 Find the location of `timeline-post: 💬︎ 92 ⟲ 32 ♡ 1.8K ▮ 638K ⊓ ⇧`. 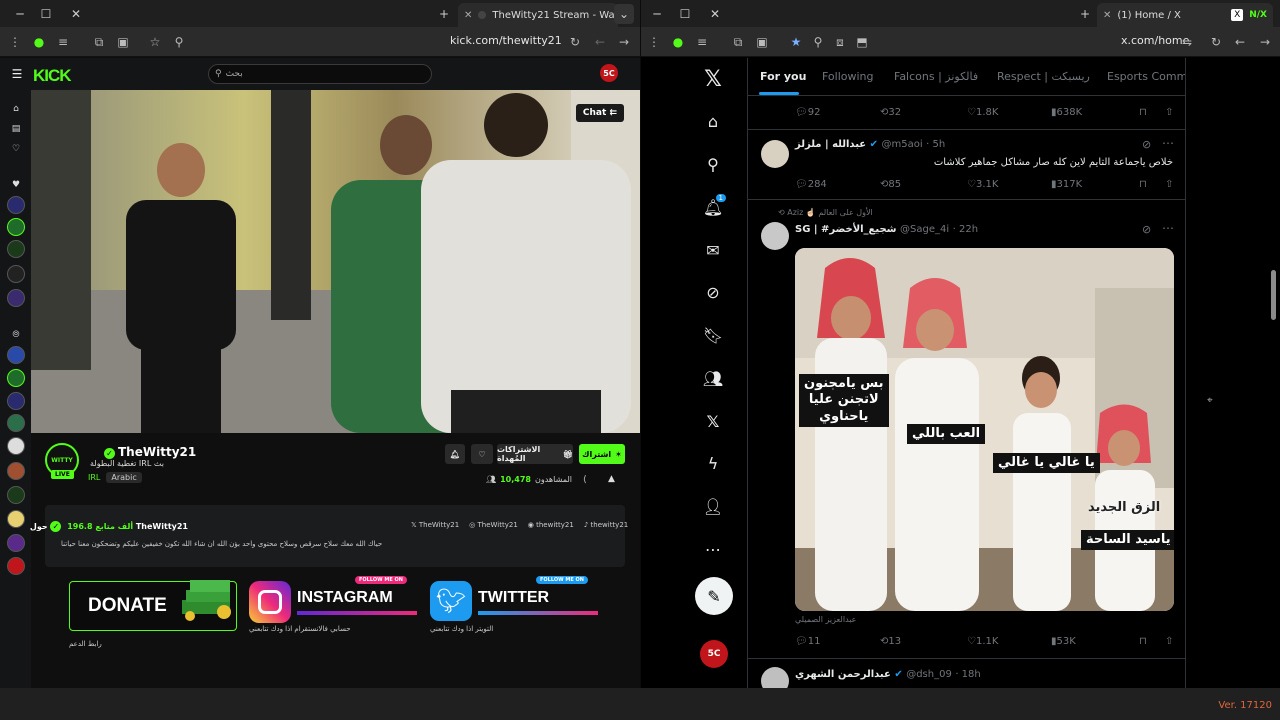

timeline-post: 💬︎ 92 ⟲ 32 ♡ 1.8K ▮ 638K ⊓ ⇧ is located at coordinates (966, 113).